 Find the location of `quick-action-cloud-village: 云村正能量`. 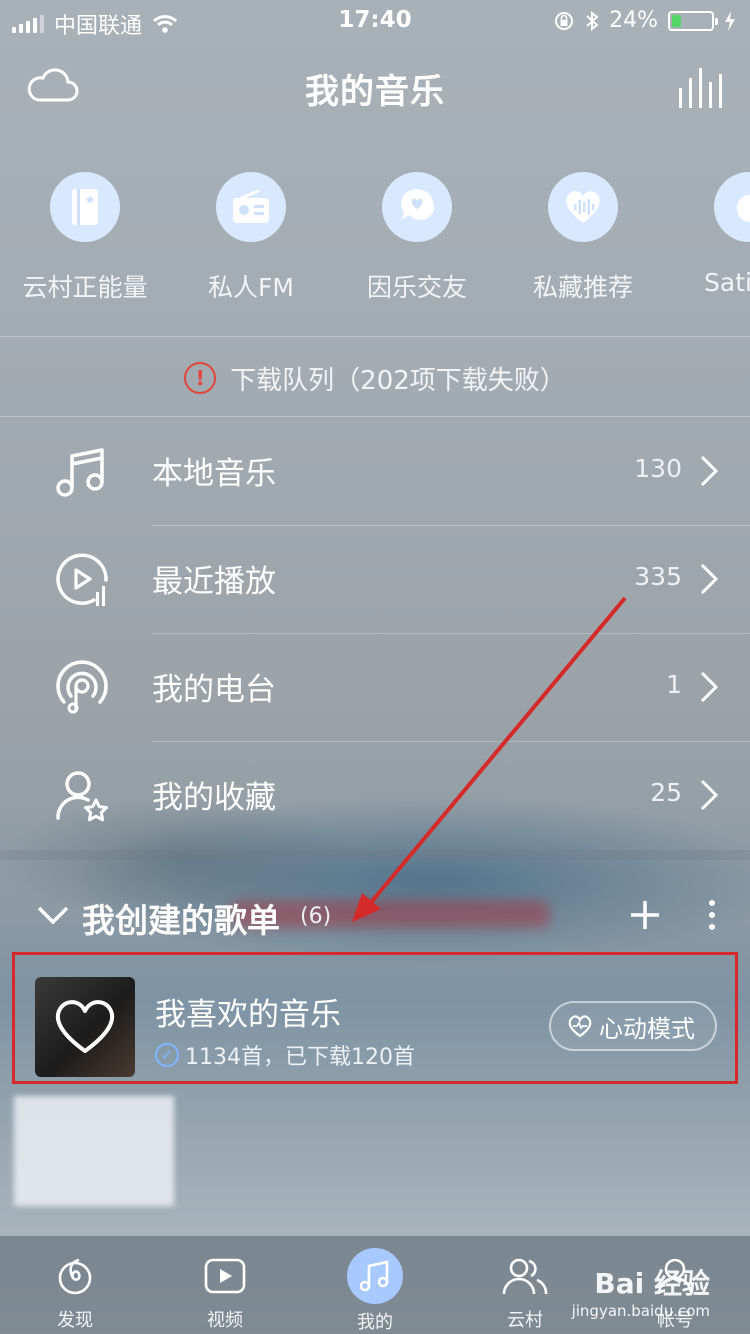

quick-action-cloud-village: 云村正能量 is located at coordinates (85, 238).